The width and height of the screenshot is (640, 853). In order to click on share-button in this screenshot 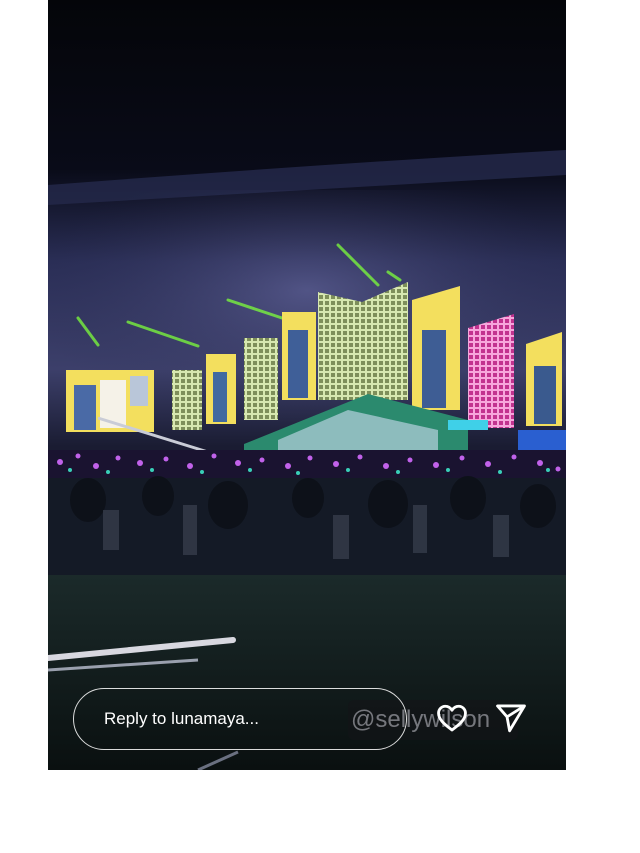, I will do `click(511, 718)`.